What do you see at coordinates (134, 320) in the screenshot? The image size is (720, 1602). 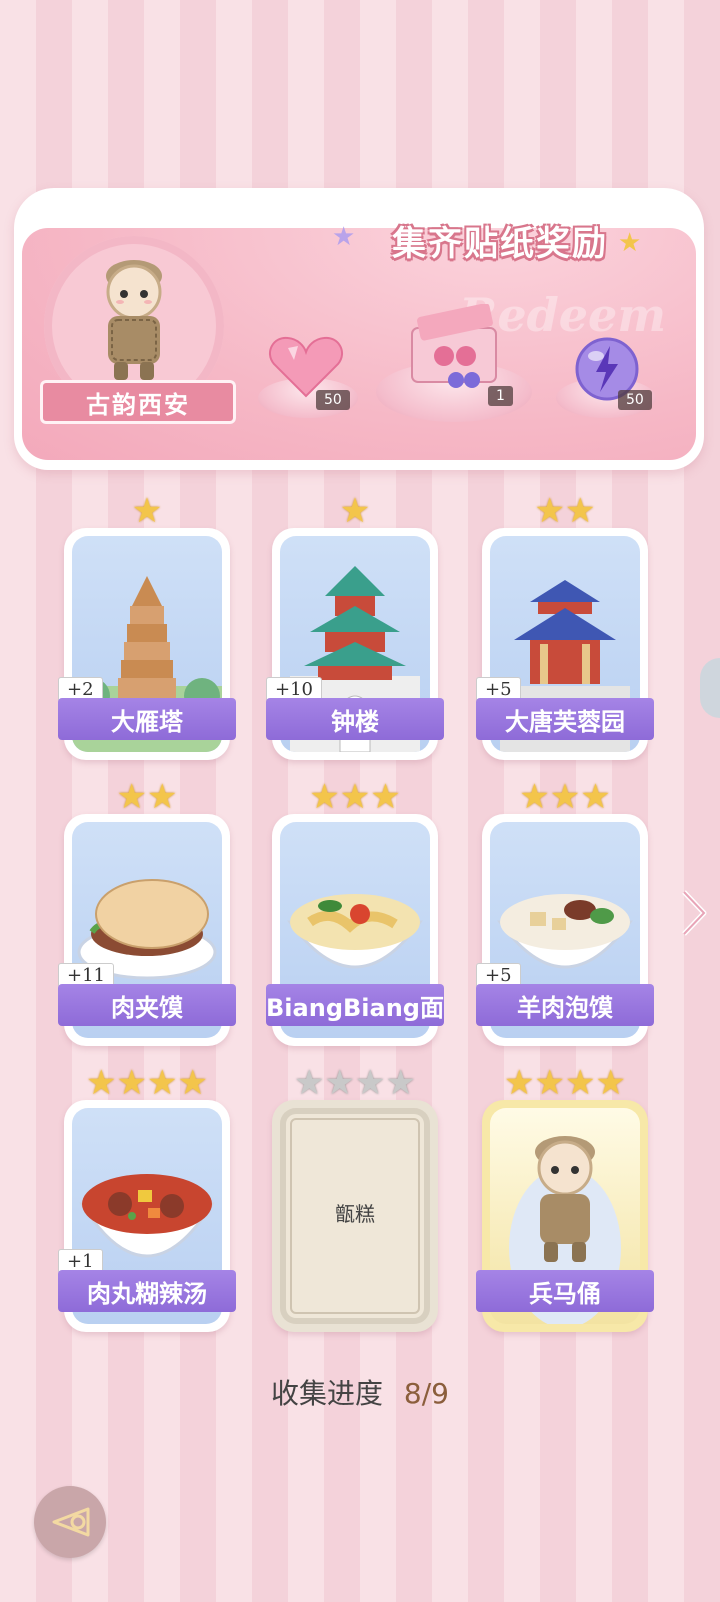 I see `terracotta-warrior-icon` at bounding box center [134, 320].